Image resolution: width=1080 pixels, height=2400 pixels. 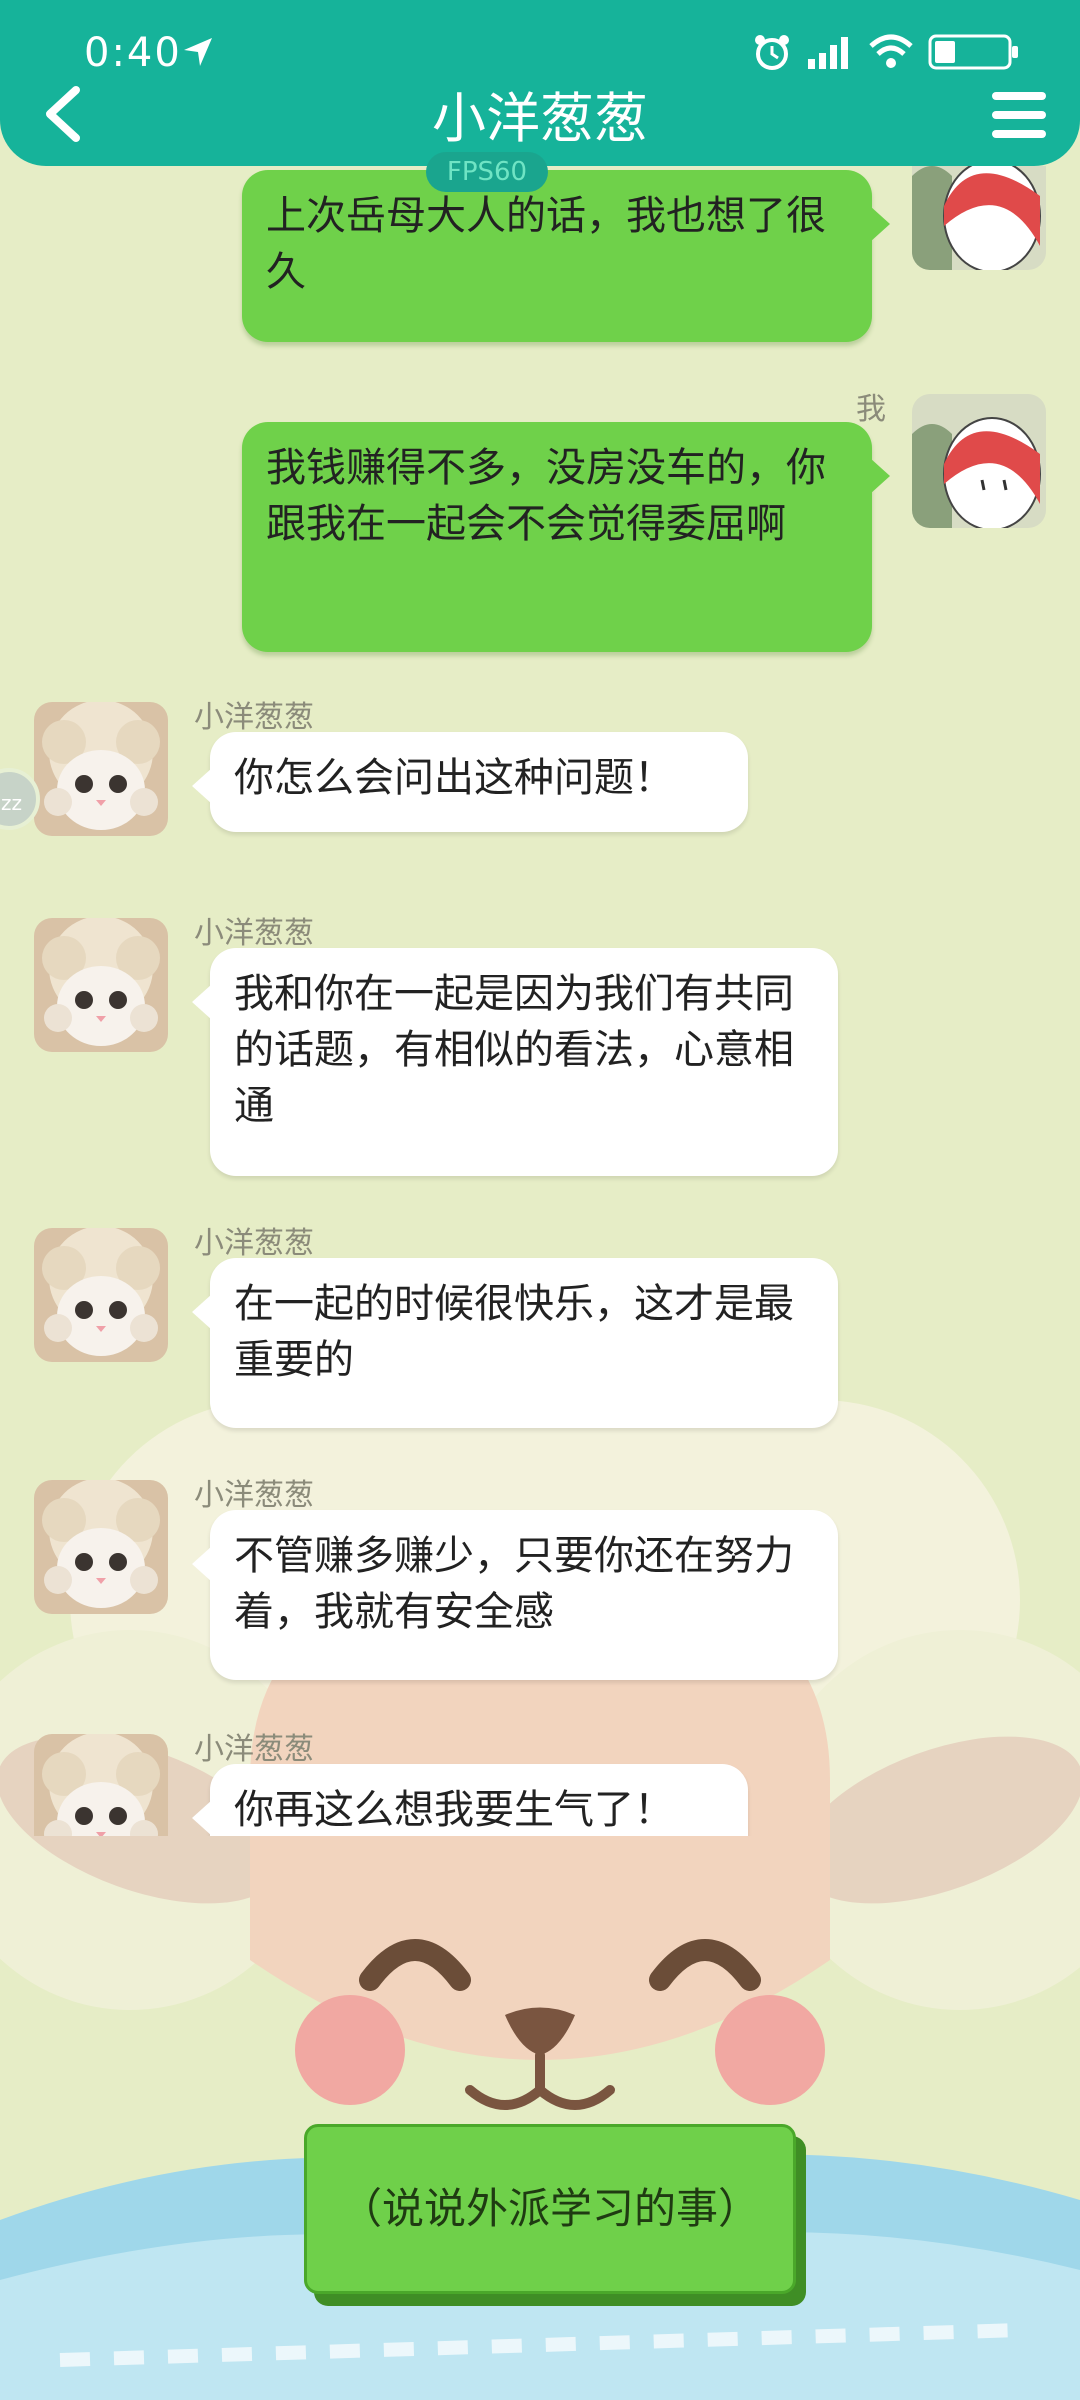 I want to click on battery-icon, so click(x=973, y=52).